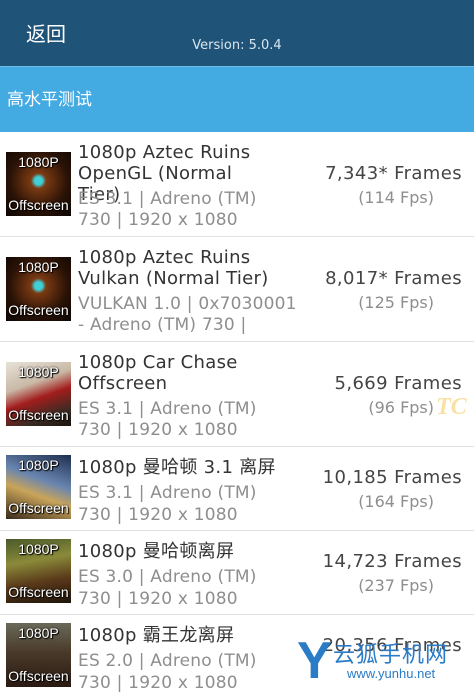  What do you see at coordinates (392, 561) in the screenshot?
I see `test-frames: 14,723 Frames` at bounding box center [392, 561].